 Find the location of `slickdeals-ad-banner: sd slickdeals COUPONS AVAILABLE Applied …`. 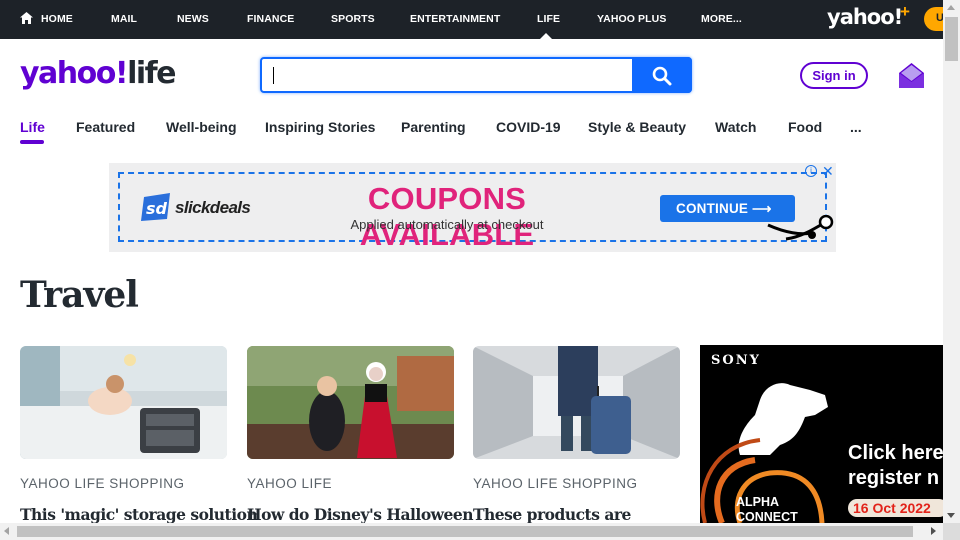

slickdeals-ad-banner: sd slickdeals COUPONS AVAILABLE Applied … is located at coordinates (472, 207).